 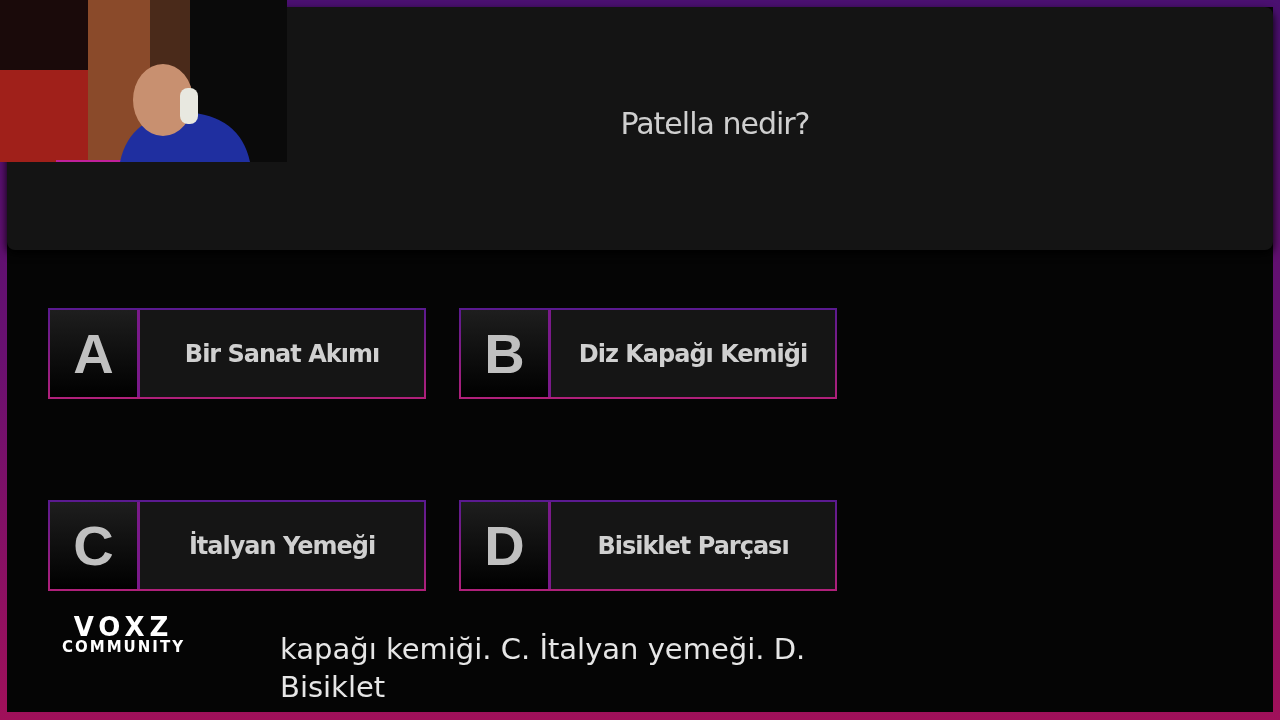 What do you see at coordinates (237, 545) in the screenshot?
I see `answer-button: C İtalyan Yemeği` at bounding box center [237, 545].